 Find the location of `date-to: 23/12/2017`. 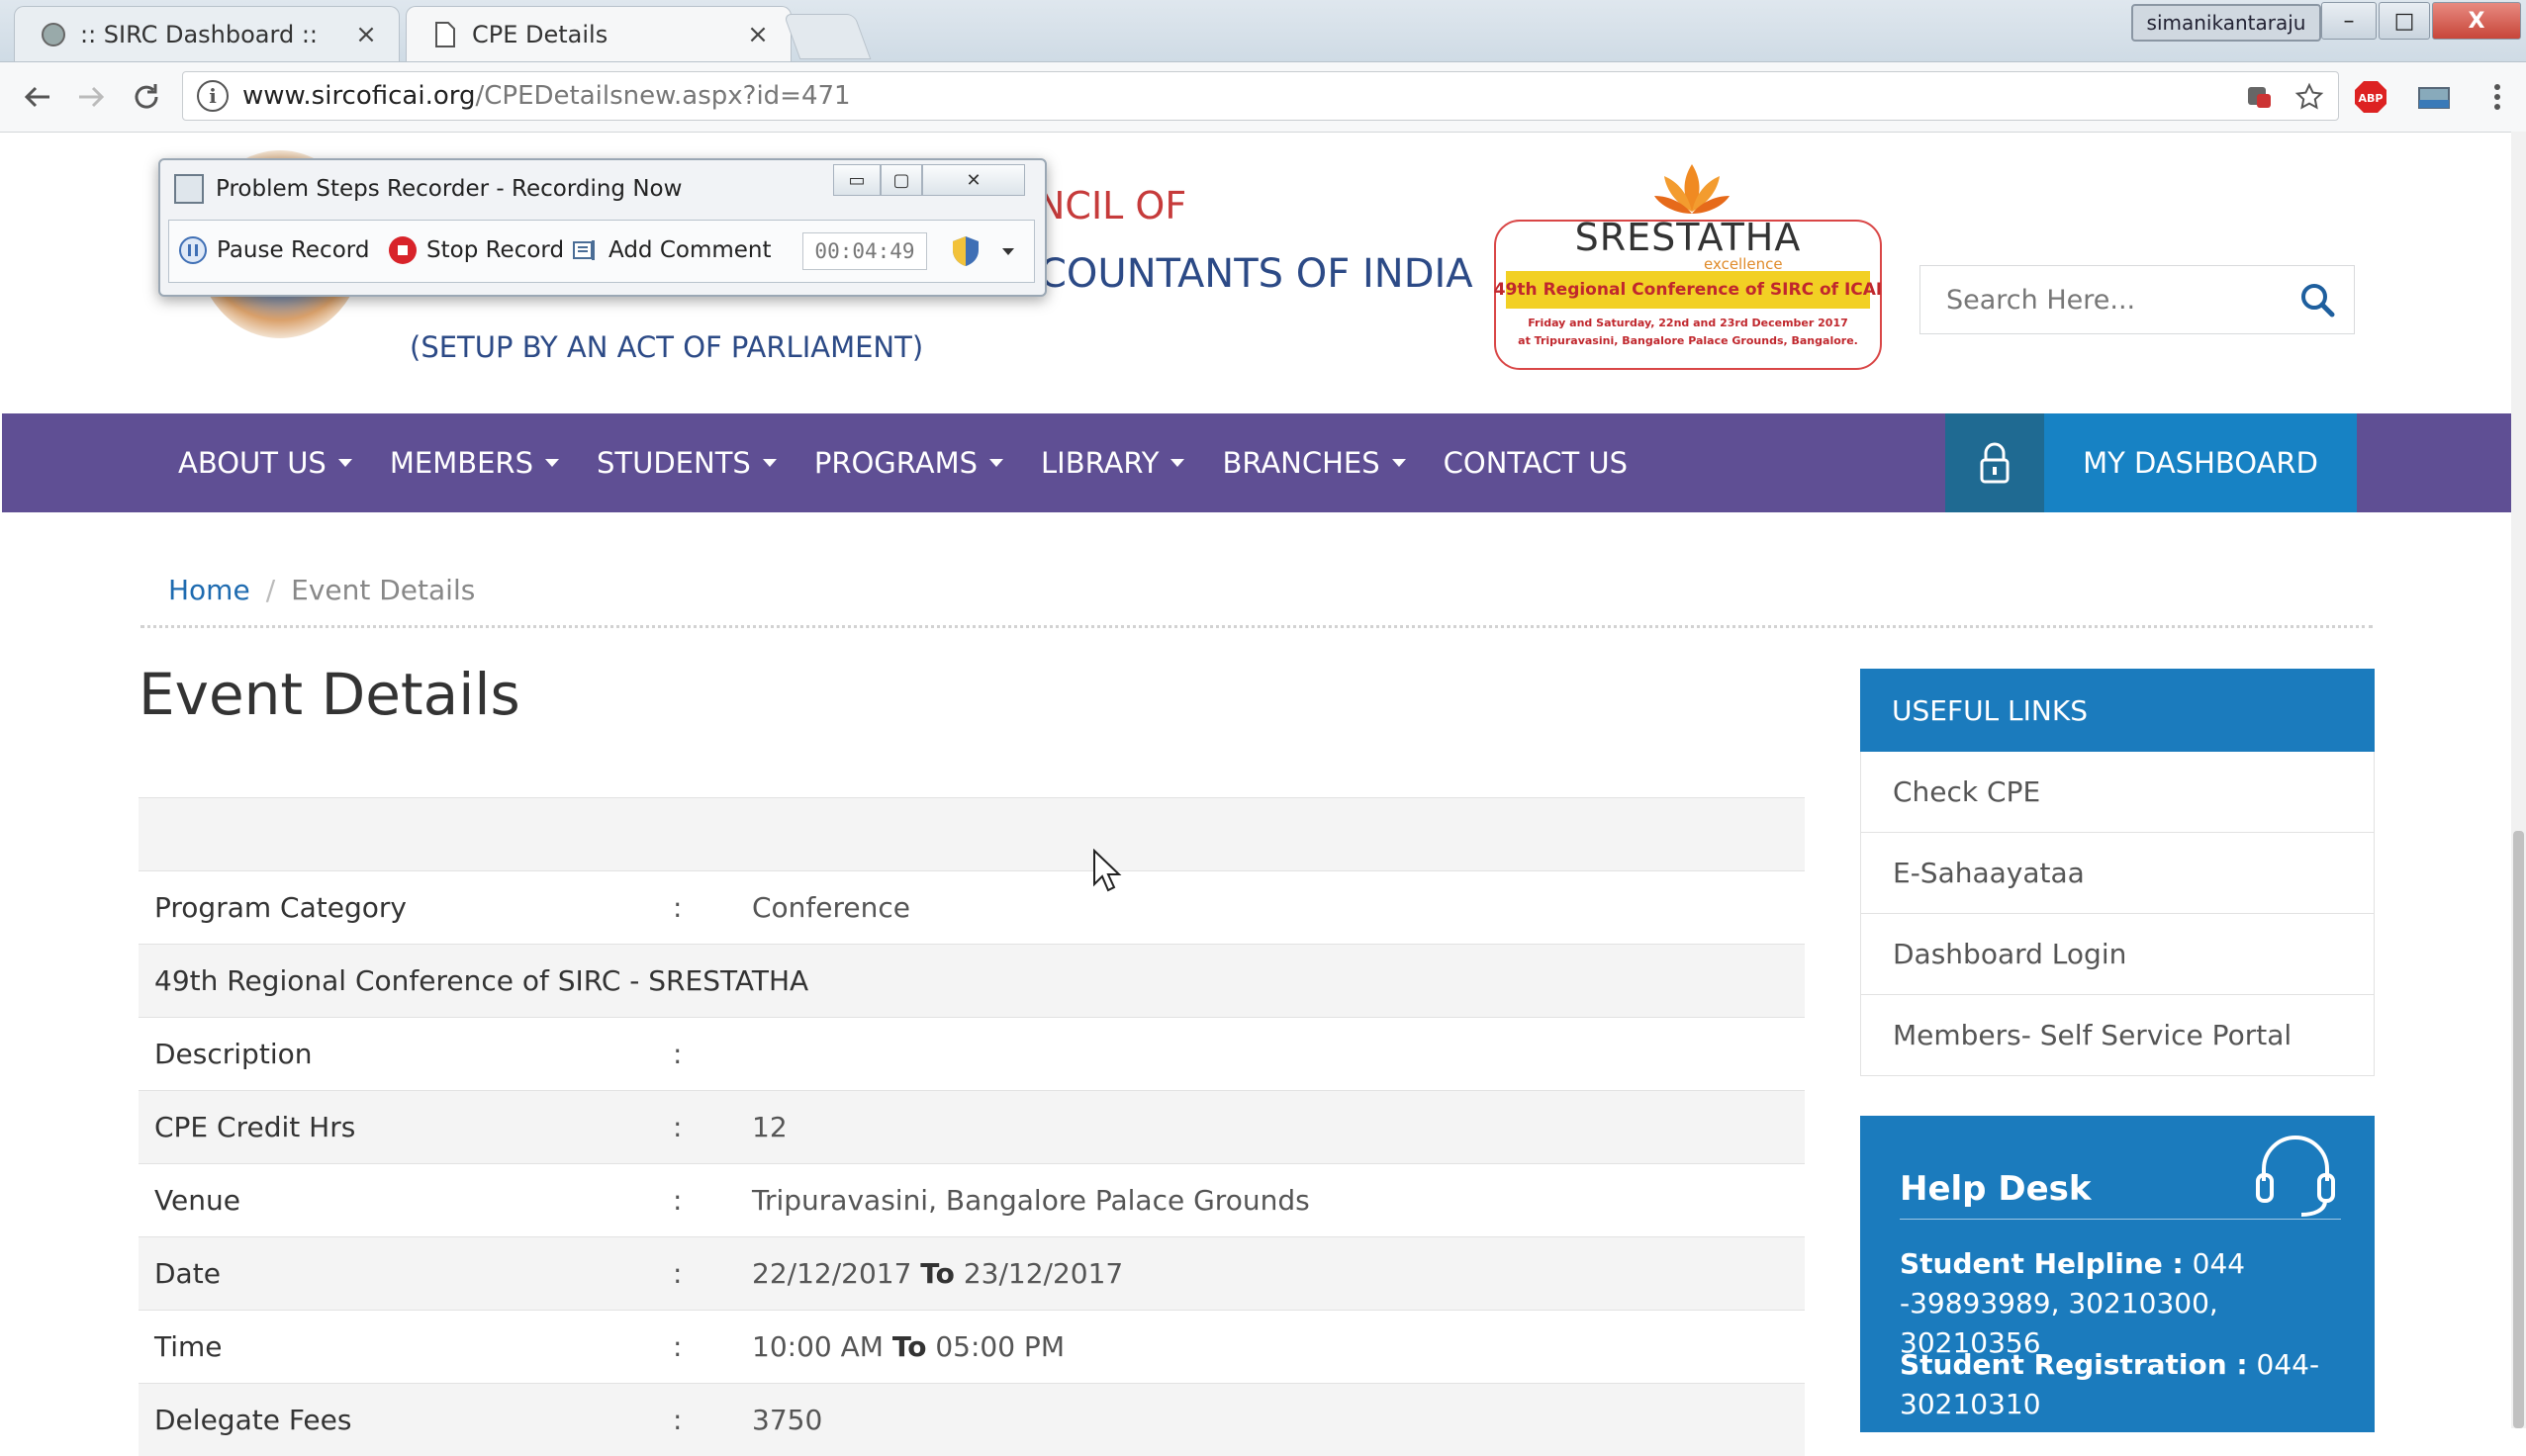

date-to: 23/12/2017 is located at coordinates (1043, 1273).